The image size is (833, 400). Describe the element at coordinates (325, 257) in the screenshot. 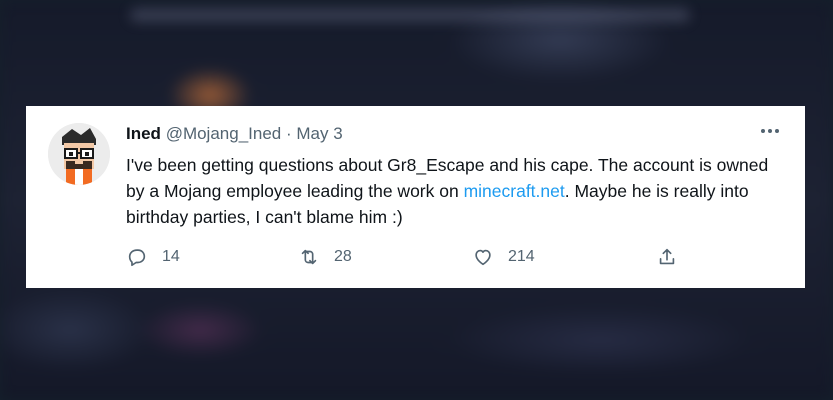

I see `retweet-button: 28` at that location.